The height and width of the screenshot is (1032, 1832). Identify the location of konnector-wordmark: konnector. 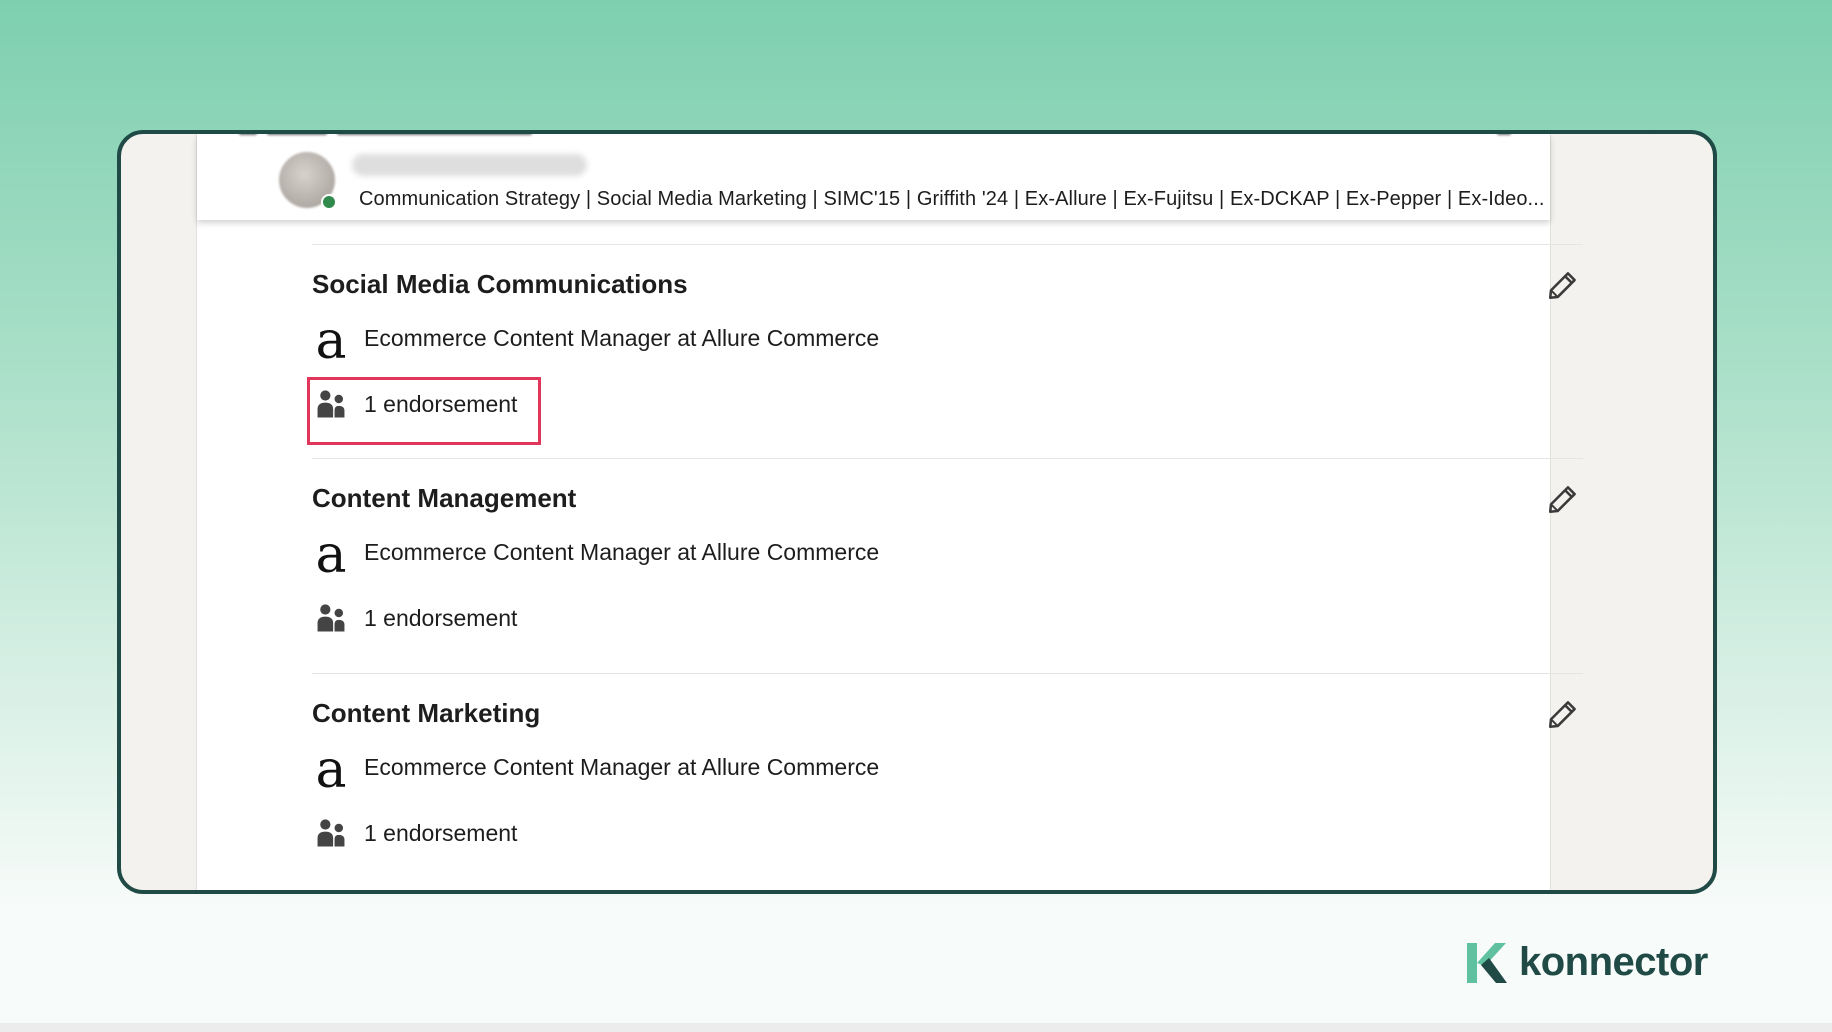
(1613, 962).